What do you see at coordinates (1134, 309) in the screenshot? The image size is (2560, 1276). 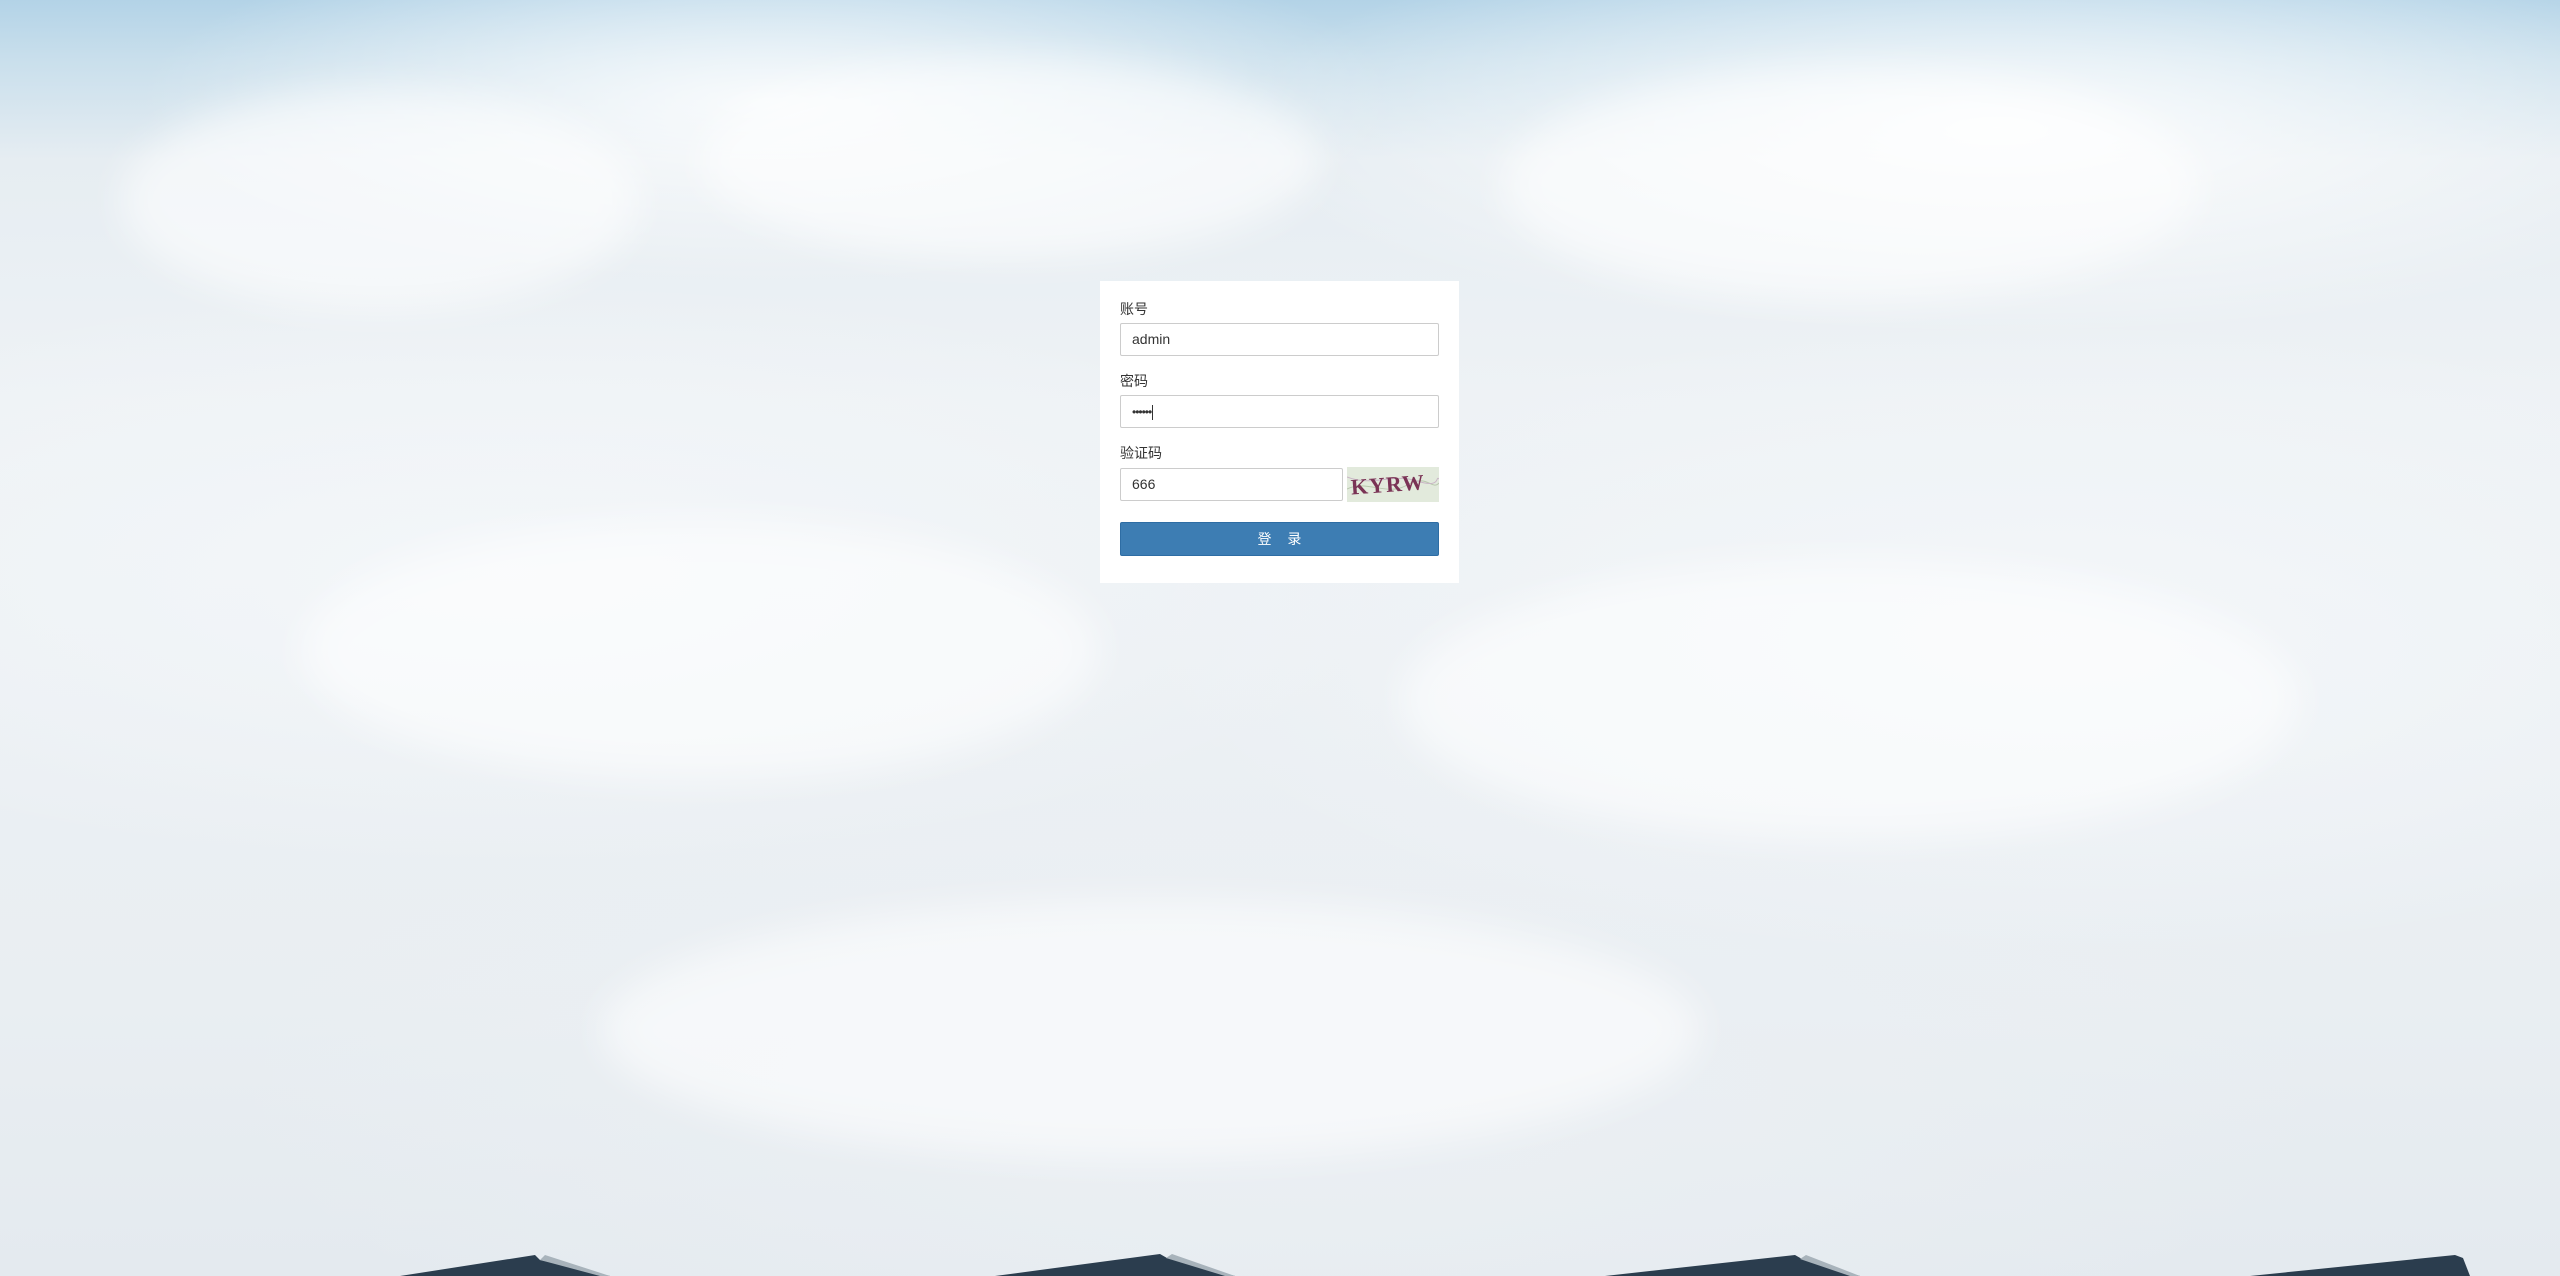 I see `account-label: 账号` at bounding box center [1134, 309].